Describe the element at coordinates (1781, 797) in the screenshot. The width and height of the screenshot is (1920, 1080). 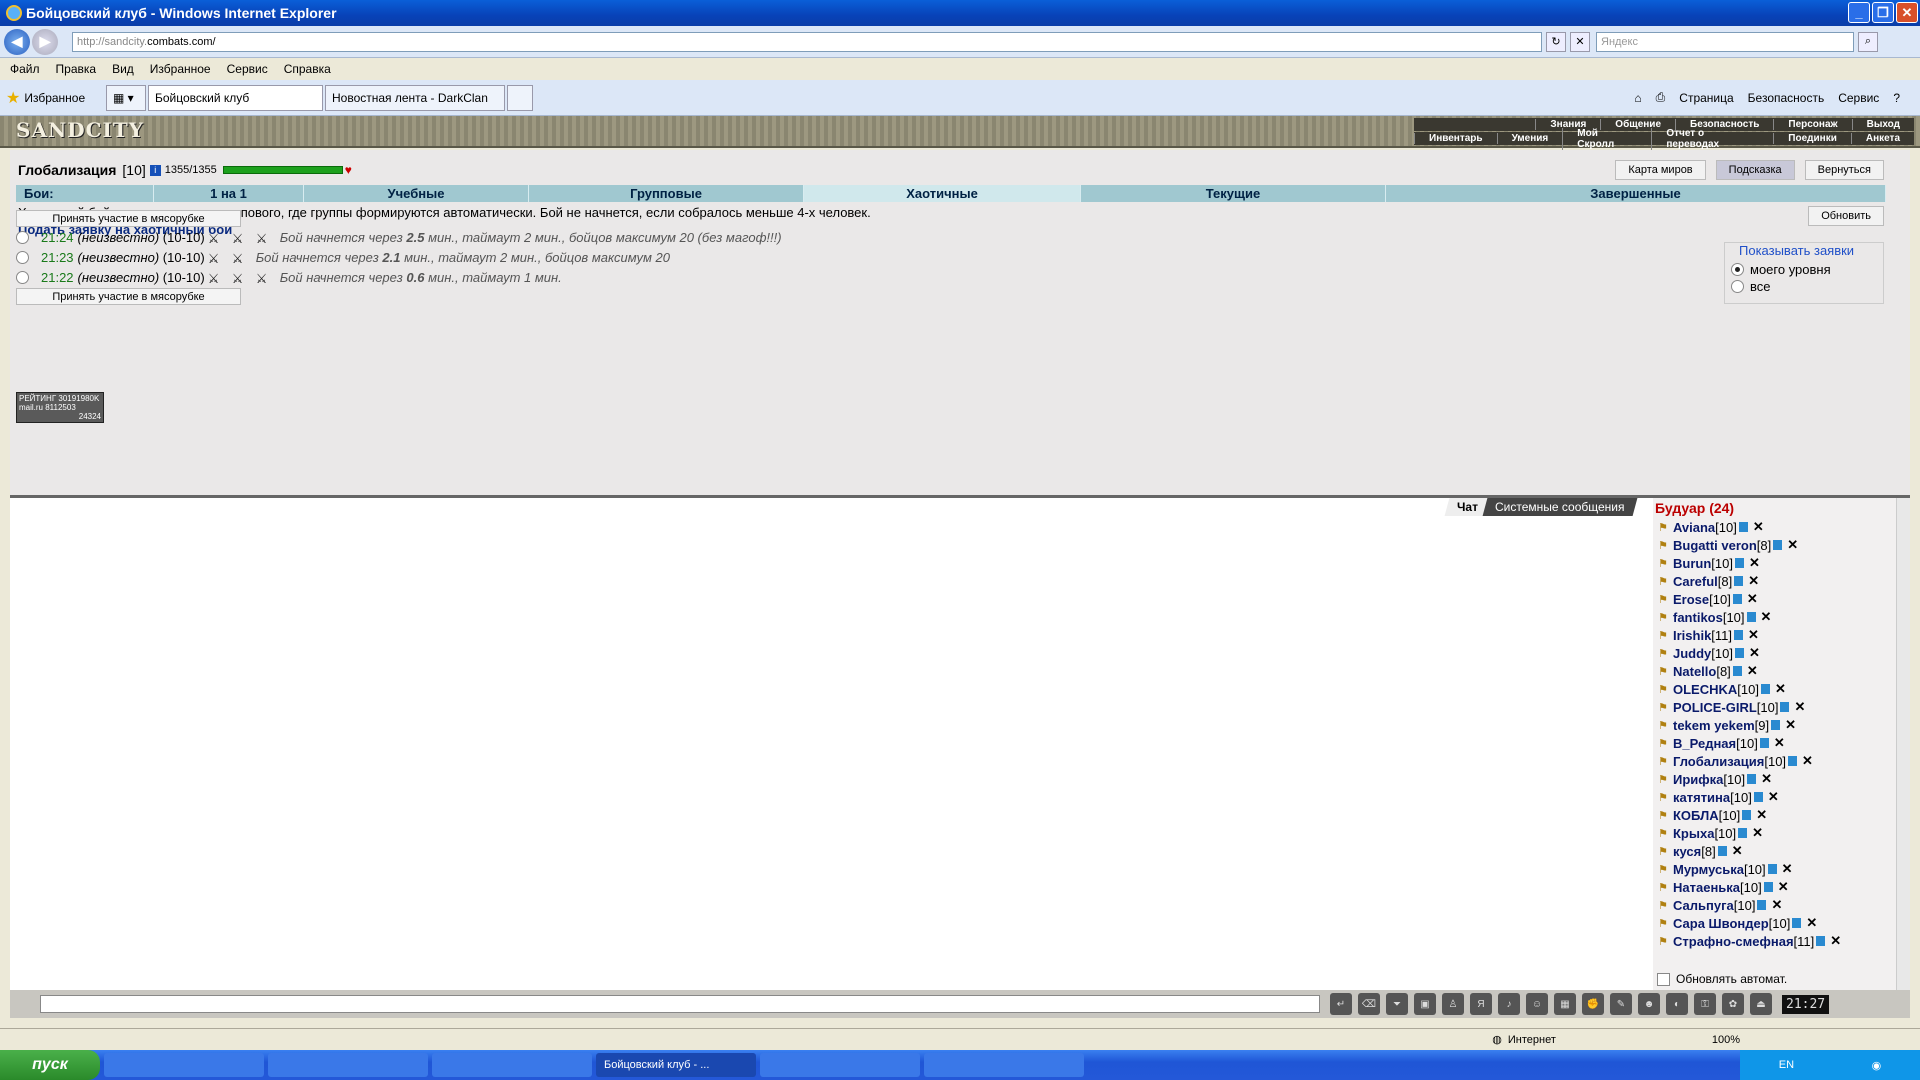
I see `user-row: ⚑ катятина [10] ✕` at that location.